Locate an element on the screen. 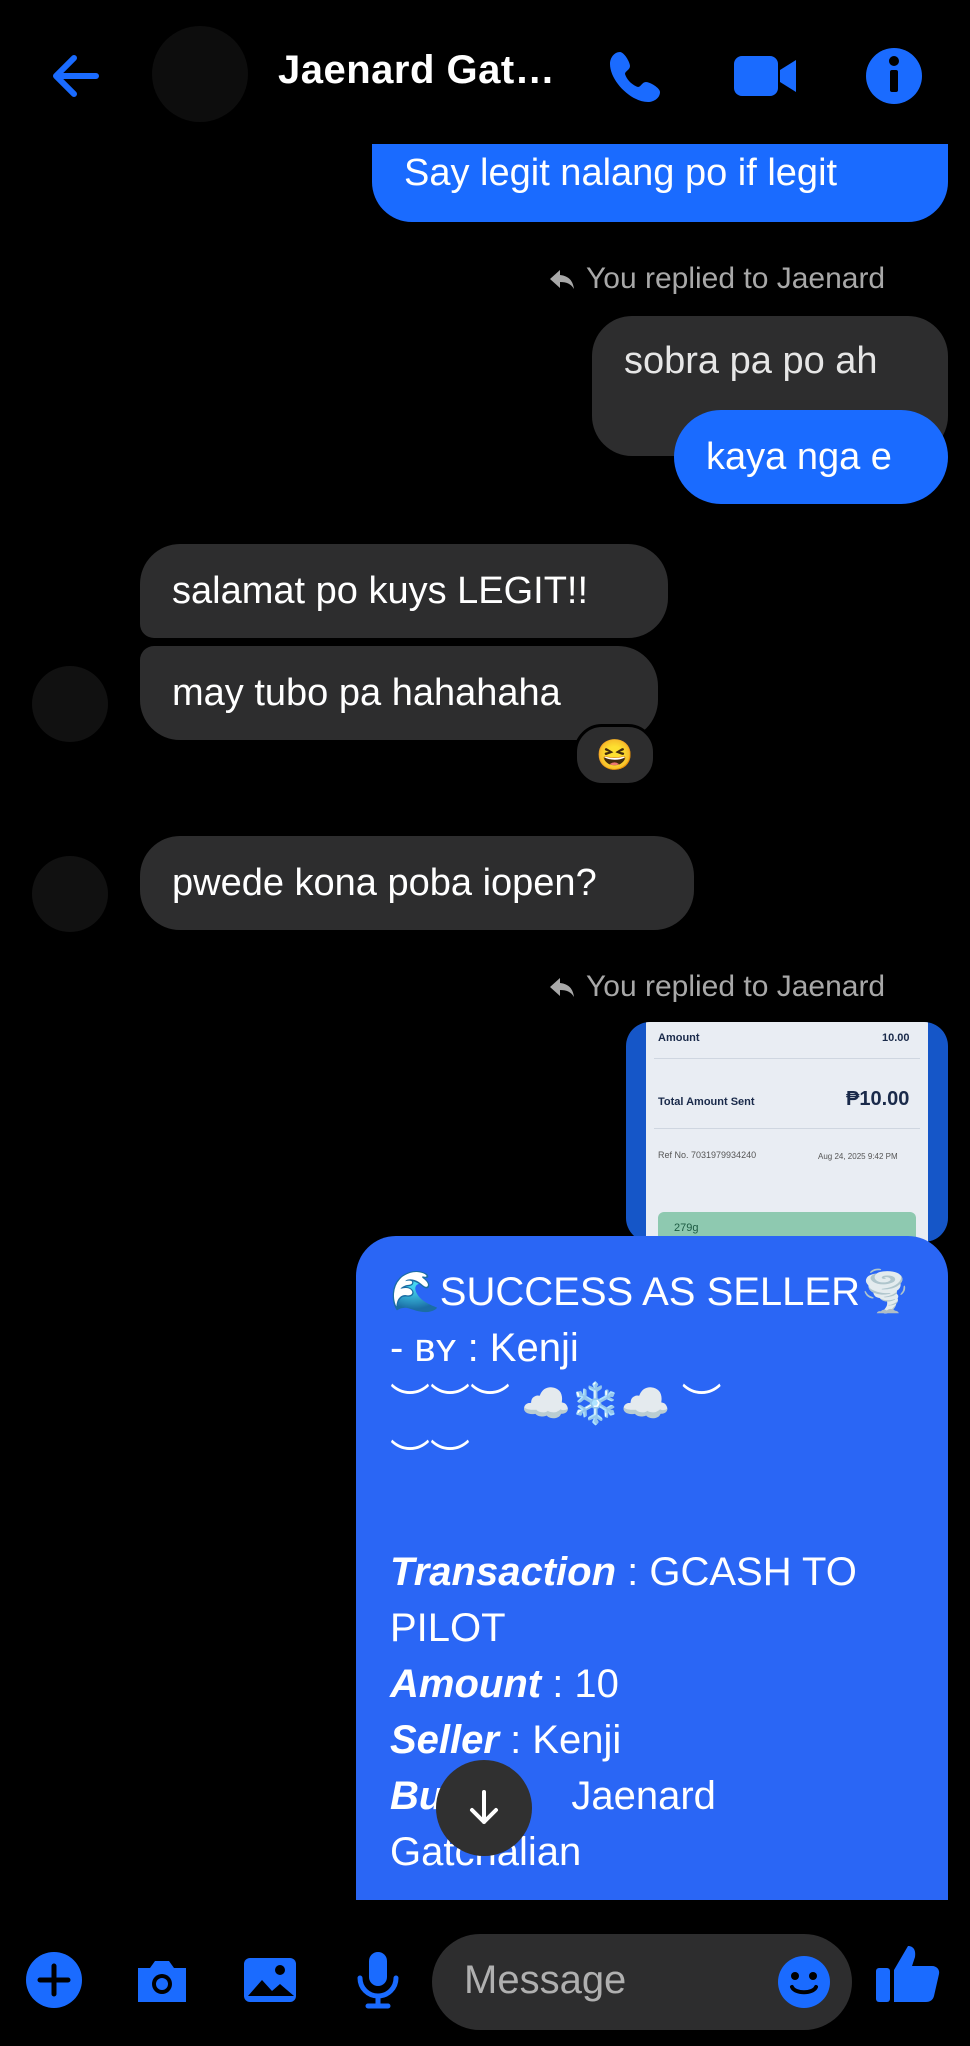 This screenshot has height=2046, width=970. incoming-message: salamat po kuys LEGIT!! is located at coordinates (404, 591).